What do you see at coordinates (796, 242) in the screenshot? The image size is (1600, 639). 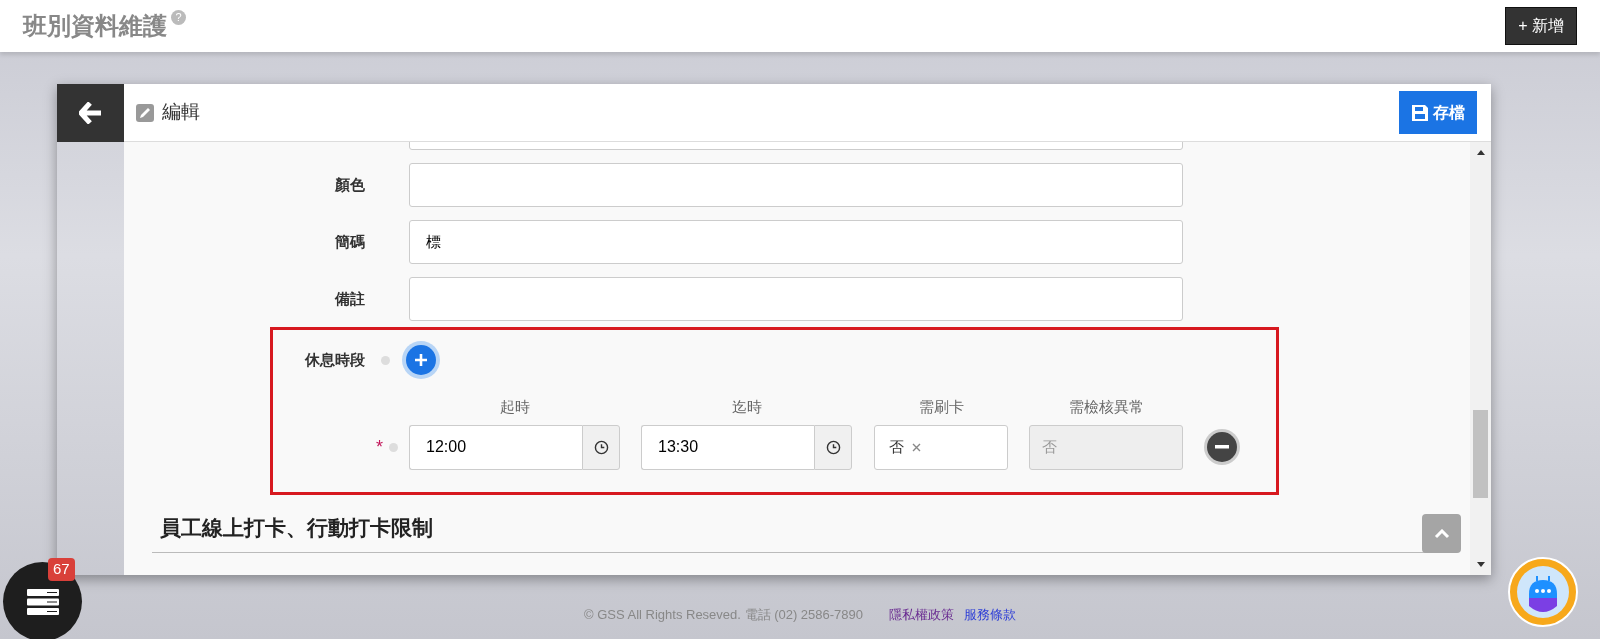 I see `input-field: 標` at bounding box center [796, 242].